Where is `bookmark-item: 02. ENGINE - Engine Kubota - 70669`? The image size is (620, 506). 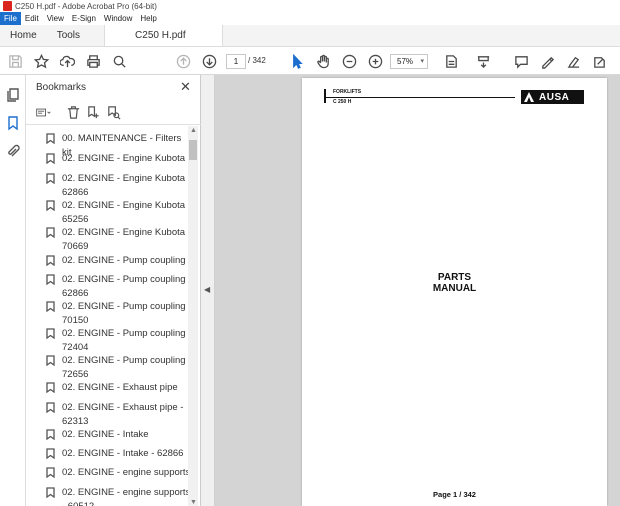 bookmark-item: 02. ENGINE - Engine Kubota - 70669 is located at coordinates (119, 239).